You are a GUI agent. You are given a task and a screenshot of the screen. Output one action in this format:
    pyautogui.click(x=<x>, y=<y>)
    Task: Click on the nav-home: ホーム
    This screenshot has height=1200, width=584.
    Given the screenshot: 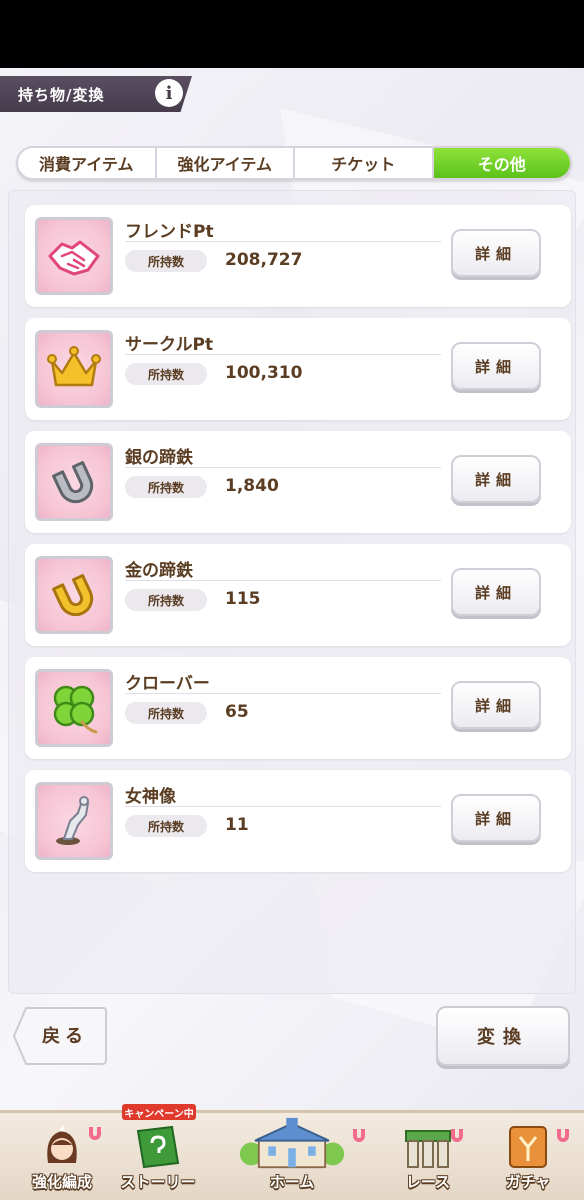 What is the action you would take?
    pyautogui.click(x=292, y=1154)
    